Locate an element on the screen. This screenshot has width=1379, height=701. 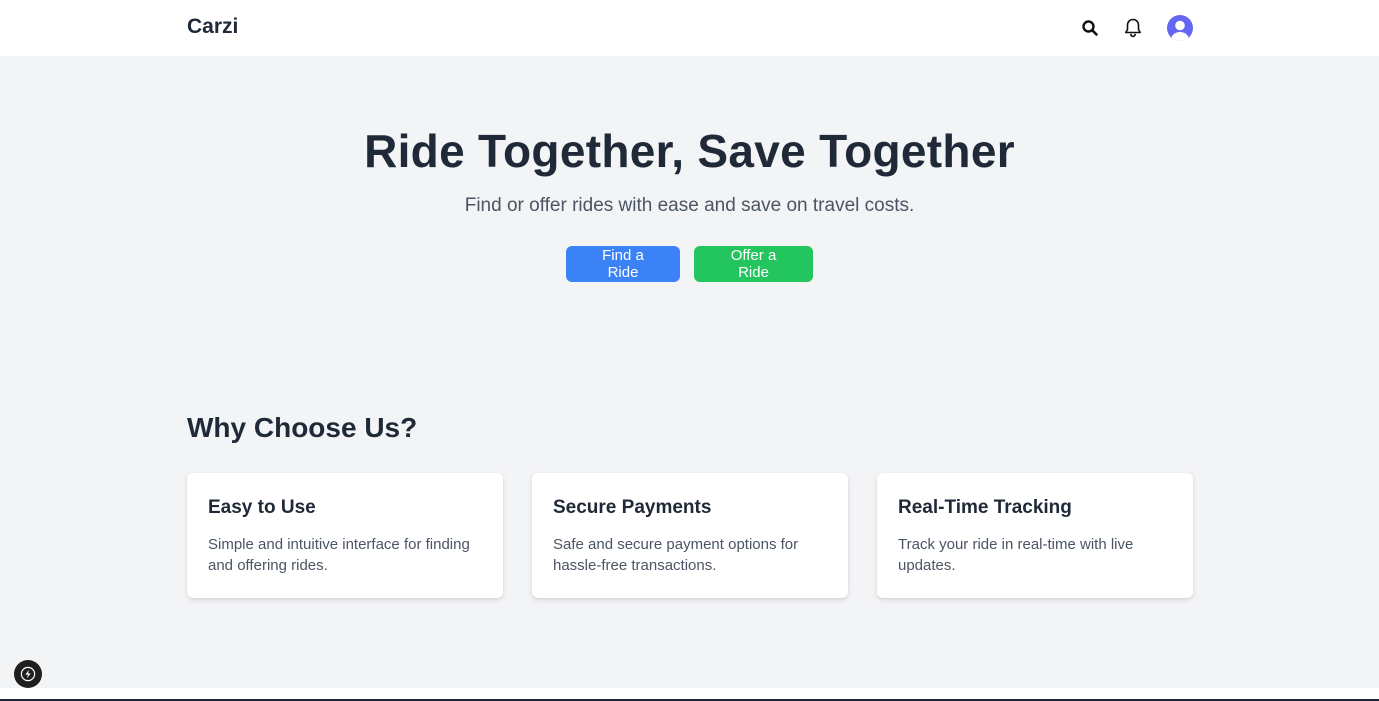
features-section-title: Why Choose Us? is located at coordinates (302, 427).